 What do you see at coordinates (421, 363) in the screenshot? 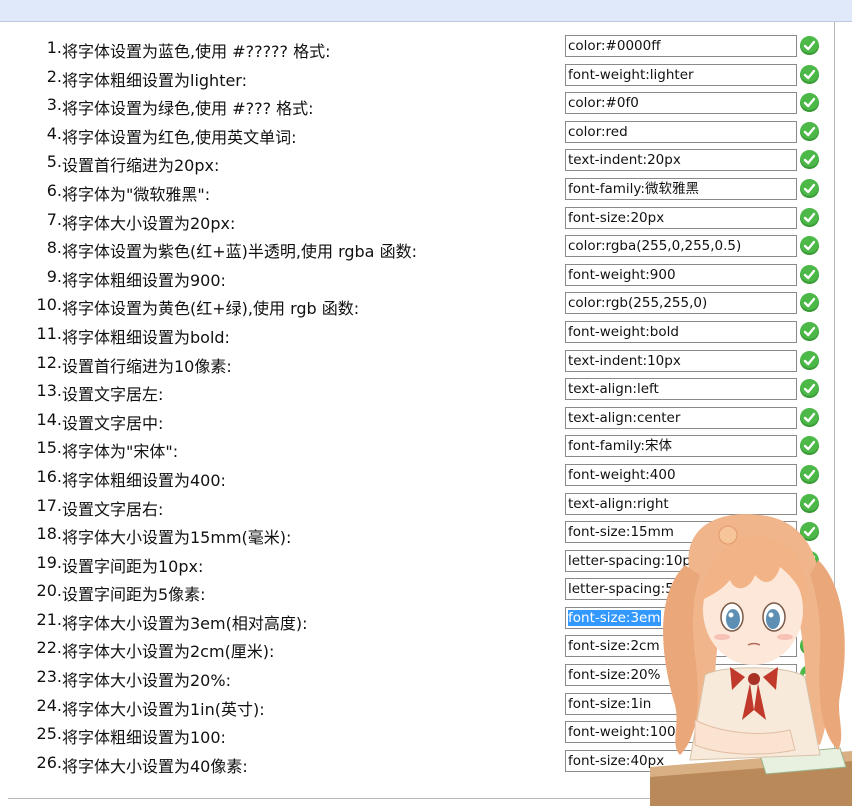
I see `exercise-item: 12. 设置首行缩进为10像素: text-indent:10px` at bounding box center [421, 363].